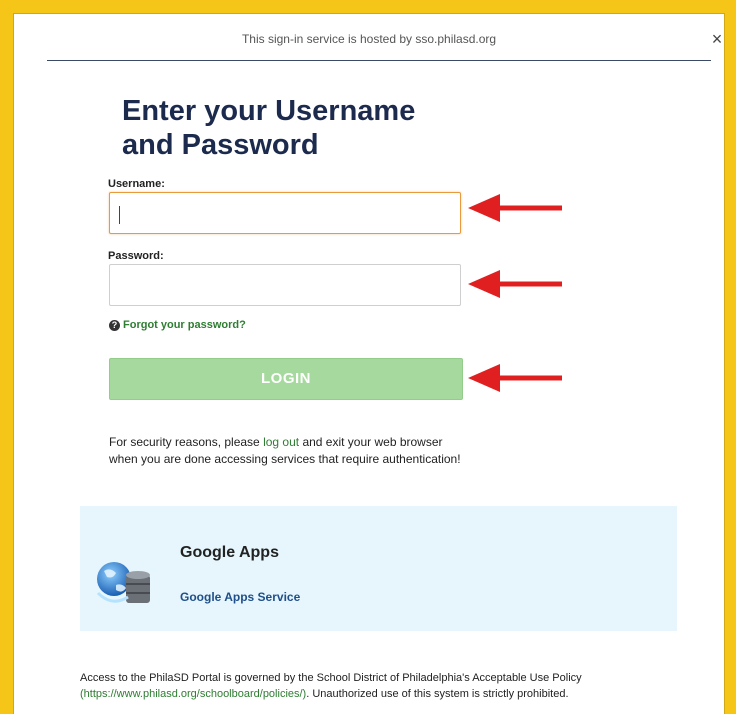 This screenshot has height=714, width=736. Describe the element at coordinates (285, 213) in the screenshot. I see `username-input` at that location.